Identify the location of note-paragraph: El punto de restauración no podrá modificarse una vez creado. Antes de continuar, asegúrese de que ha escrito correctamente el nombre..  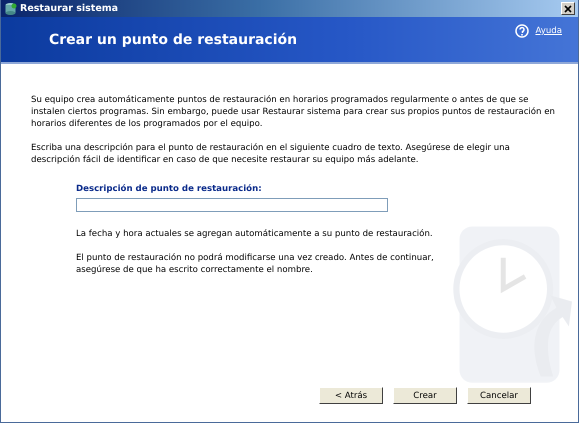
(255, 264).